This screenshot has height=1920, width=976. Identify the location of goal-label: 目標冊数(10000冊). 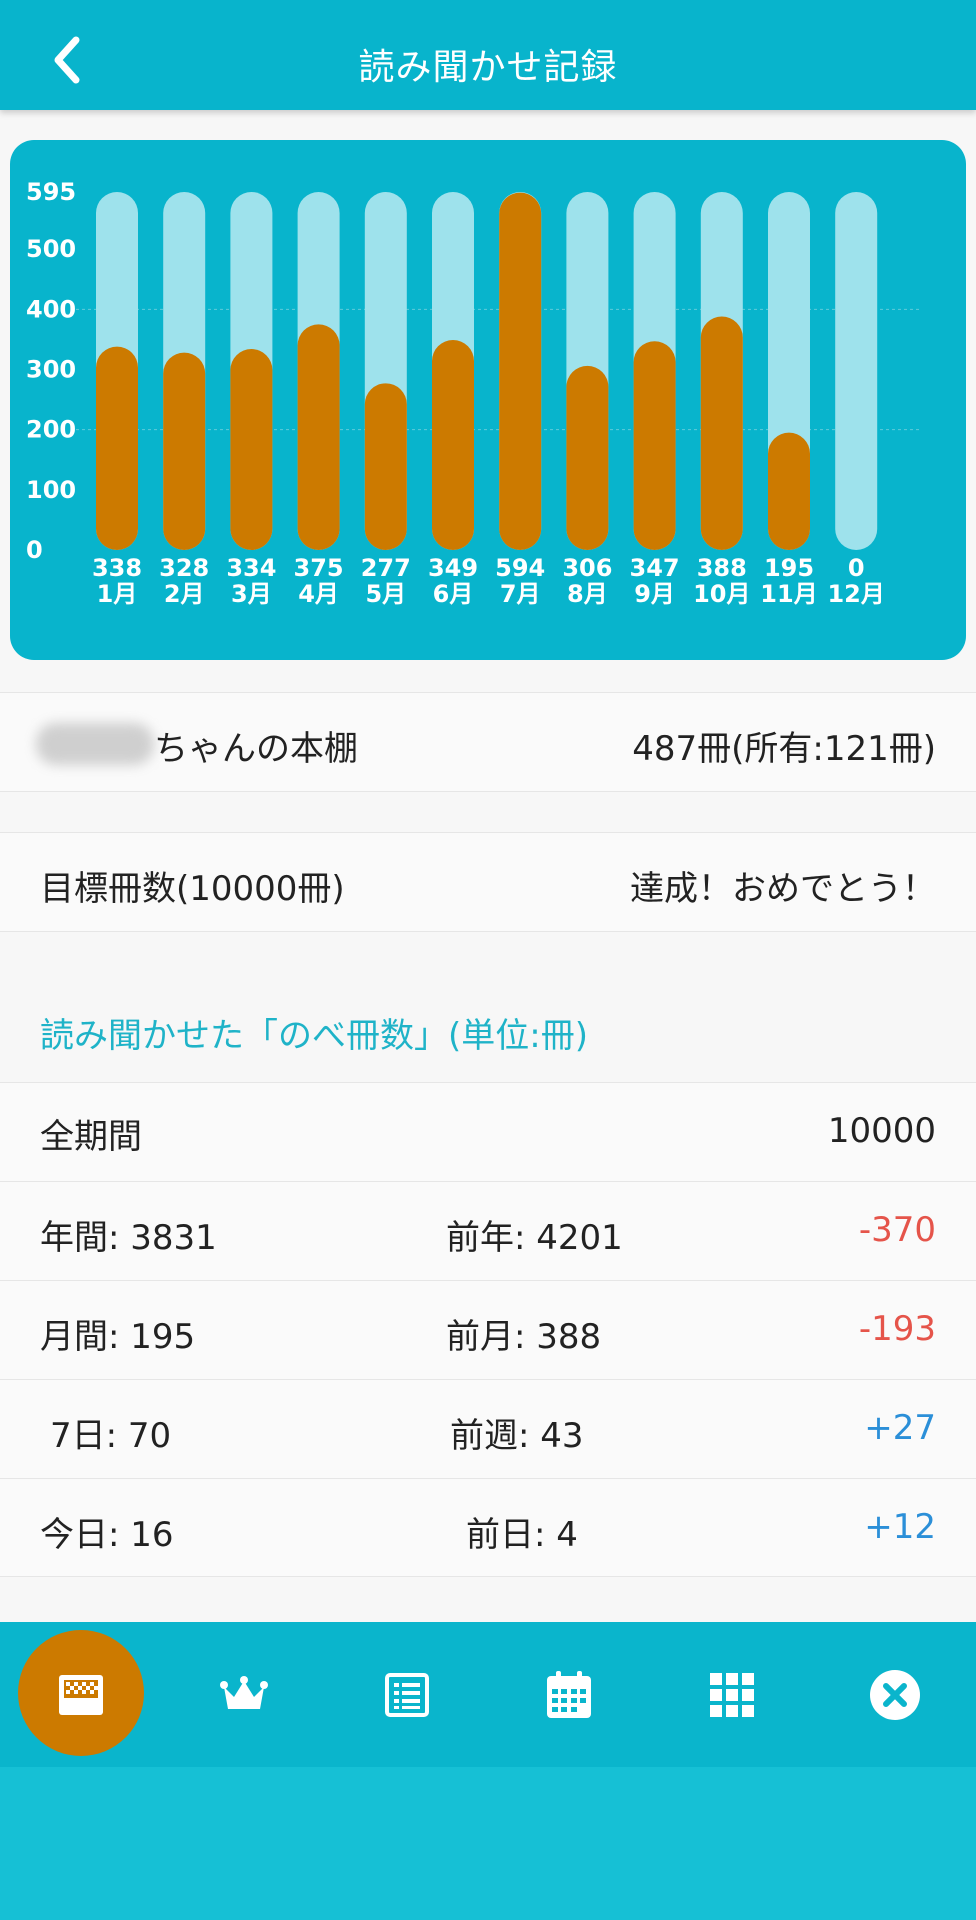
(192, 889).